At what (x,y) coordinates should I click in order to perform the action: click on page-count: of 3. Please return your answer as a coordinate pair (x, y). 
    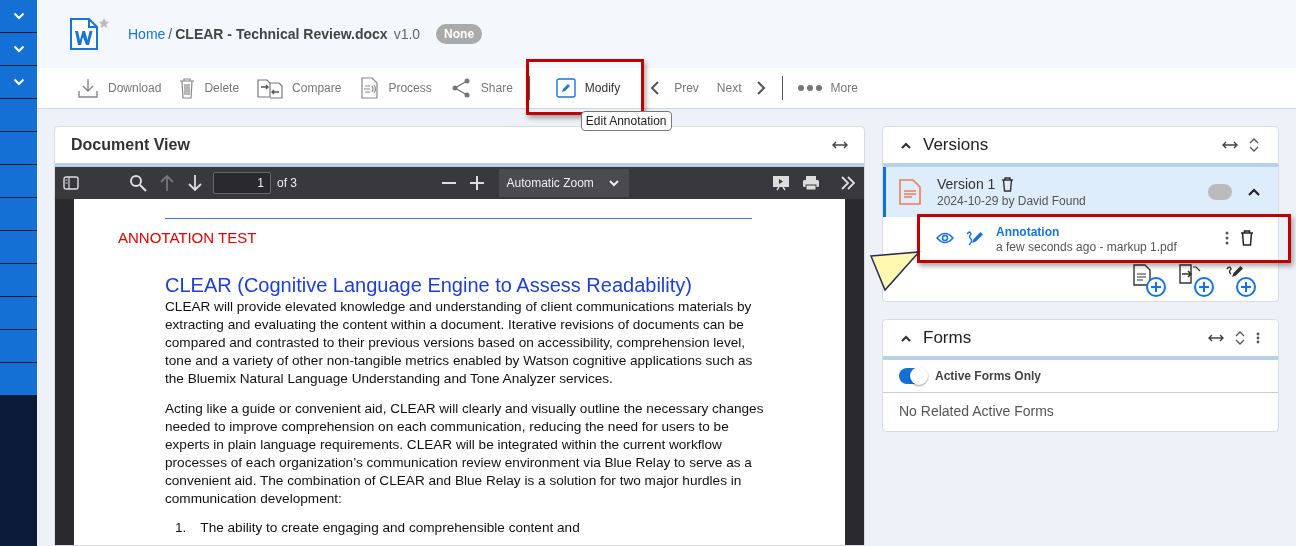
    Looking at the image, I should click on (287, 183).